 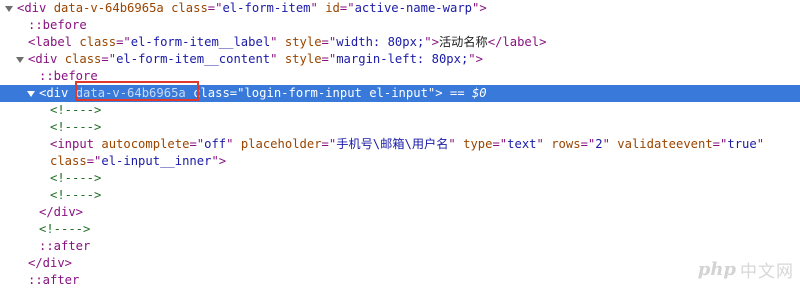 What do you see at coordinates (400, 161) in the screenshot?
I see `dom-node-line: class="el-input__inner">` at bounding box center [400, 161].